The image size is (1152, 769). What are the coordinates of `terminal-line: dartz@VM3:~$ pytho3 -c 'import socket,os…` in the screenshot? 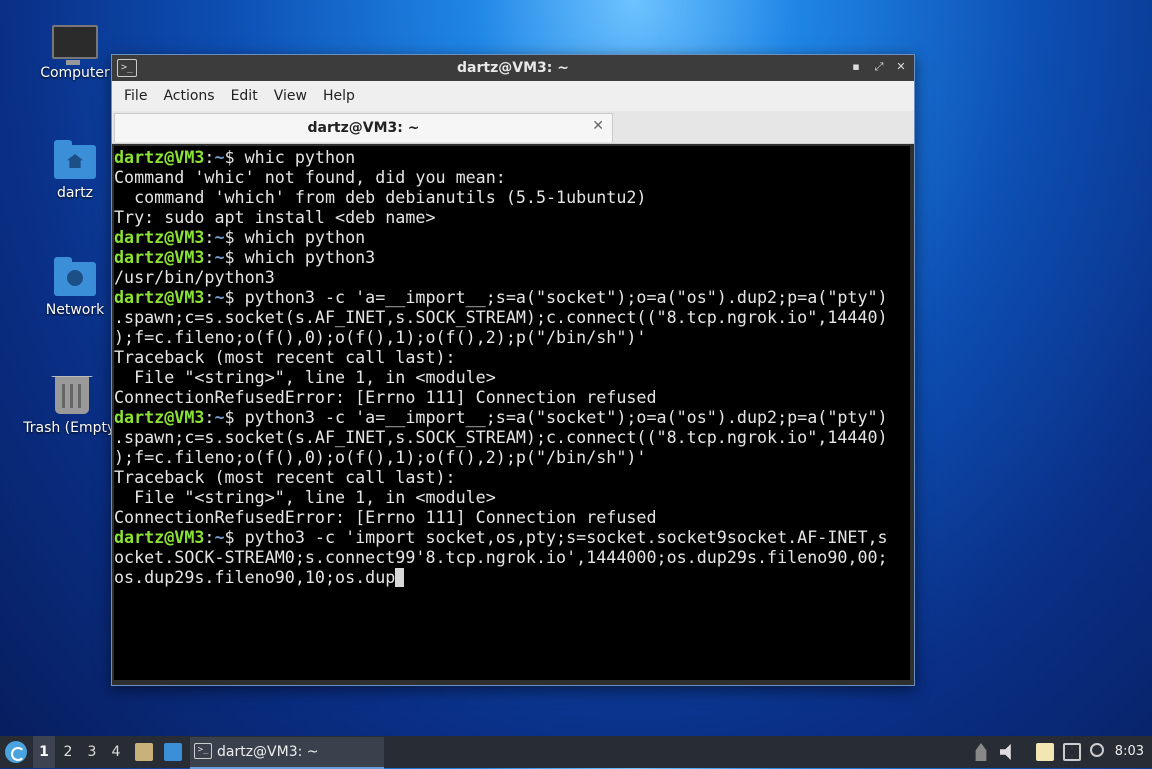 It's located at (512, 537).